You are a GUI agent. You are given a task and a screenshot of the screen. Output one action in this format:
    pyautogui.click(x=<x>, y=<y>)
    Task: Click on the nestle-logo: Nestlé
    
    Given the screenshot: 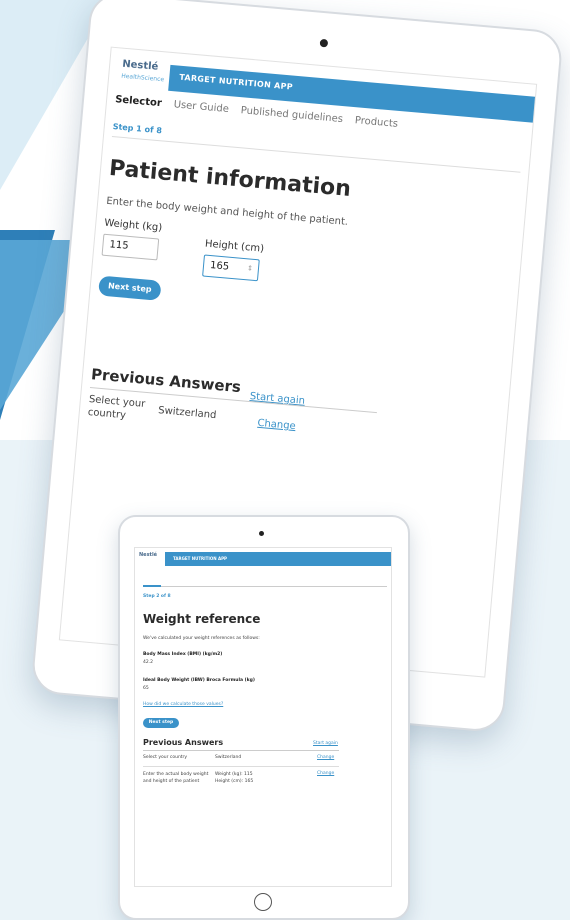 What is the action you would take?
    pyautogui.click(x=148, y=555)
    